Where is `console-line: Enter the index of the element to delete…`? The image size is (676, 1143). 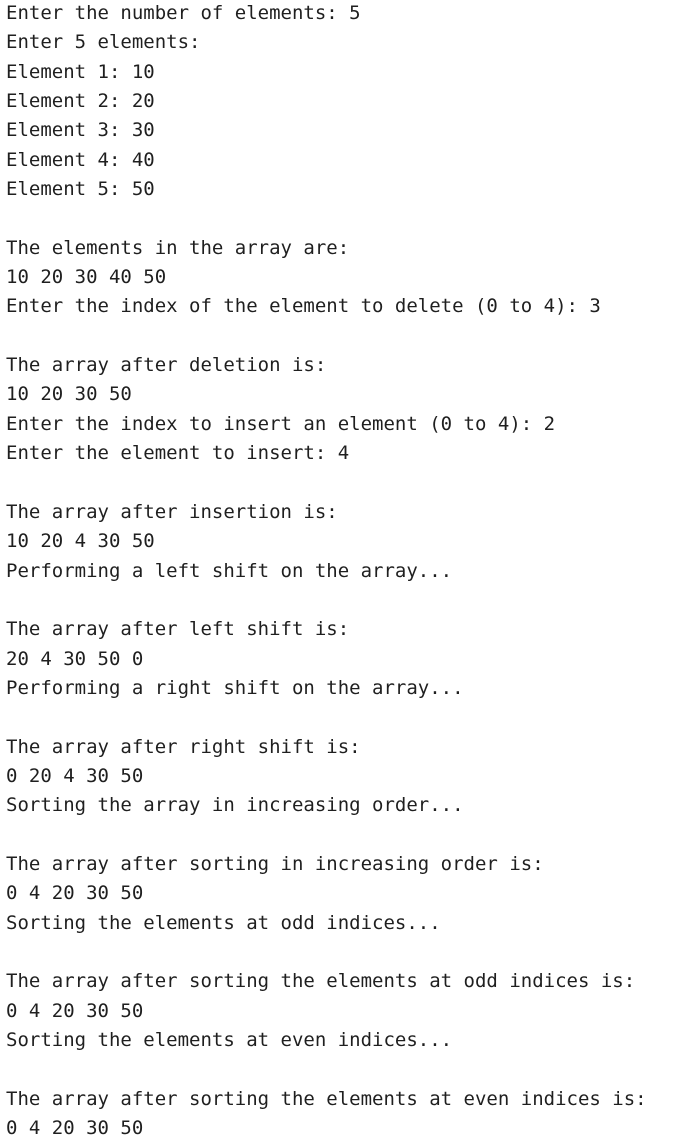 console-line: Enter the index of the element to delete… is located at coordinates (303, 306).